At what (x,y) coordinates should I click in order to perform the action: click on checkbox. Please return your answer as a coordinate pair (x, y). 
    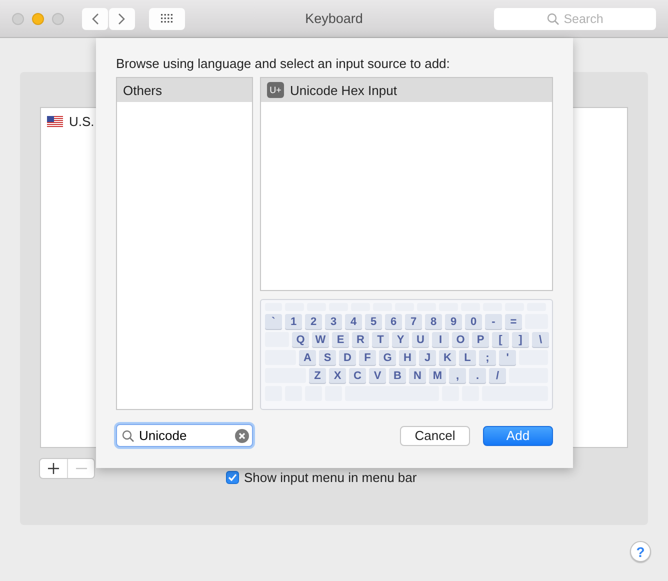
    Looking at the image, I should click on (232, 477).